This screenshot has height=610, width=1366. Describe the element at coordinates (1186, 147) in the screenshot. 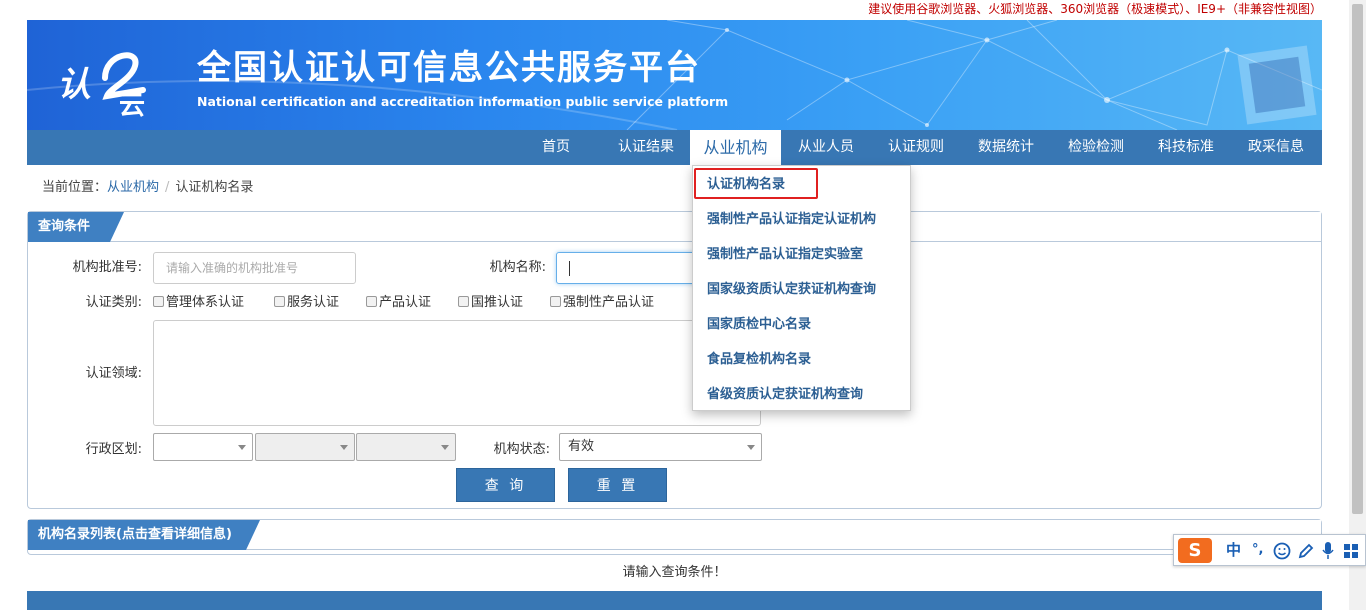

I see `nav-tech-standards: 科技标准` at that location.